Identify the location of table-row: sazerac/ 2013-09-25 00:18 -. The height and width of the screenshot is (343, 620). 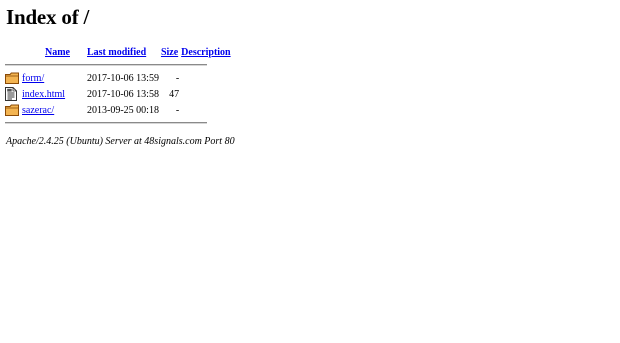
(118, 110).